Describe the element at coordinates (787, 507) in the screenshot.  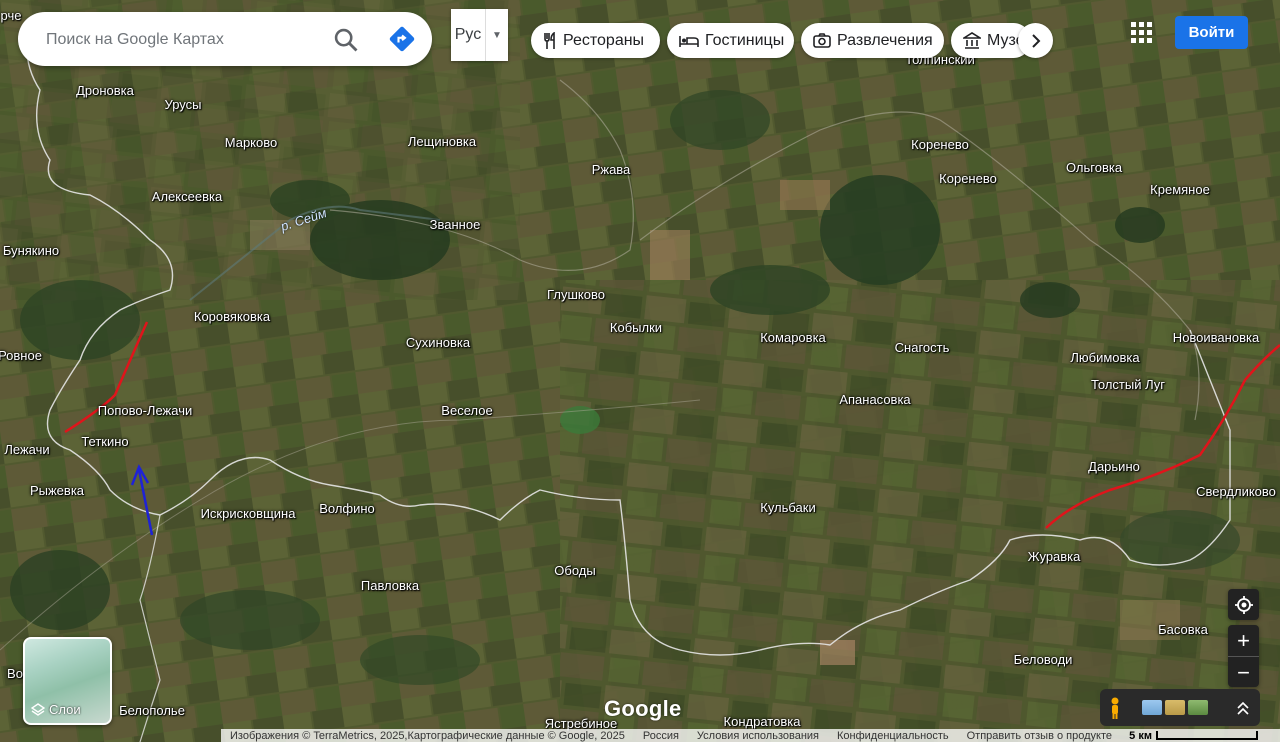
I see `place-label: Кульбаки` at that location.